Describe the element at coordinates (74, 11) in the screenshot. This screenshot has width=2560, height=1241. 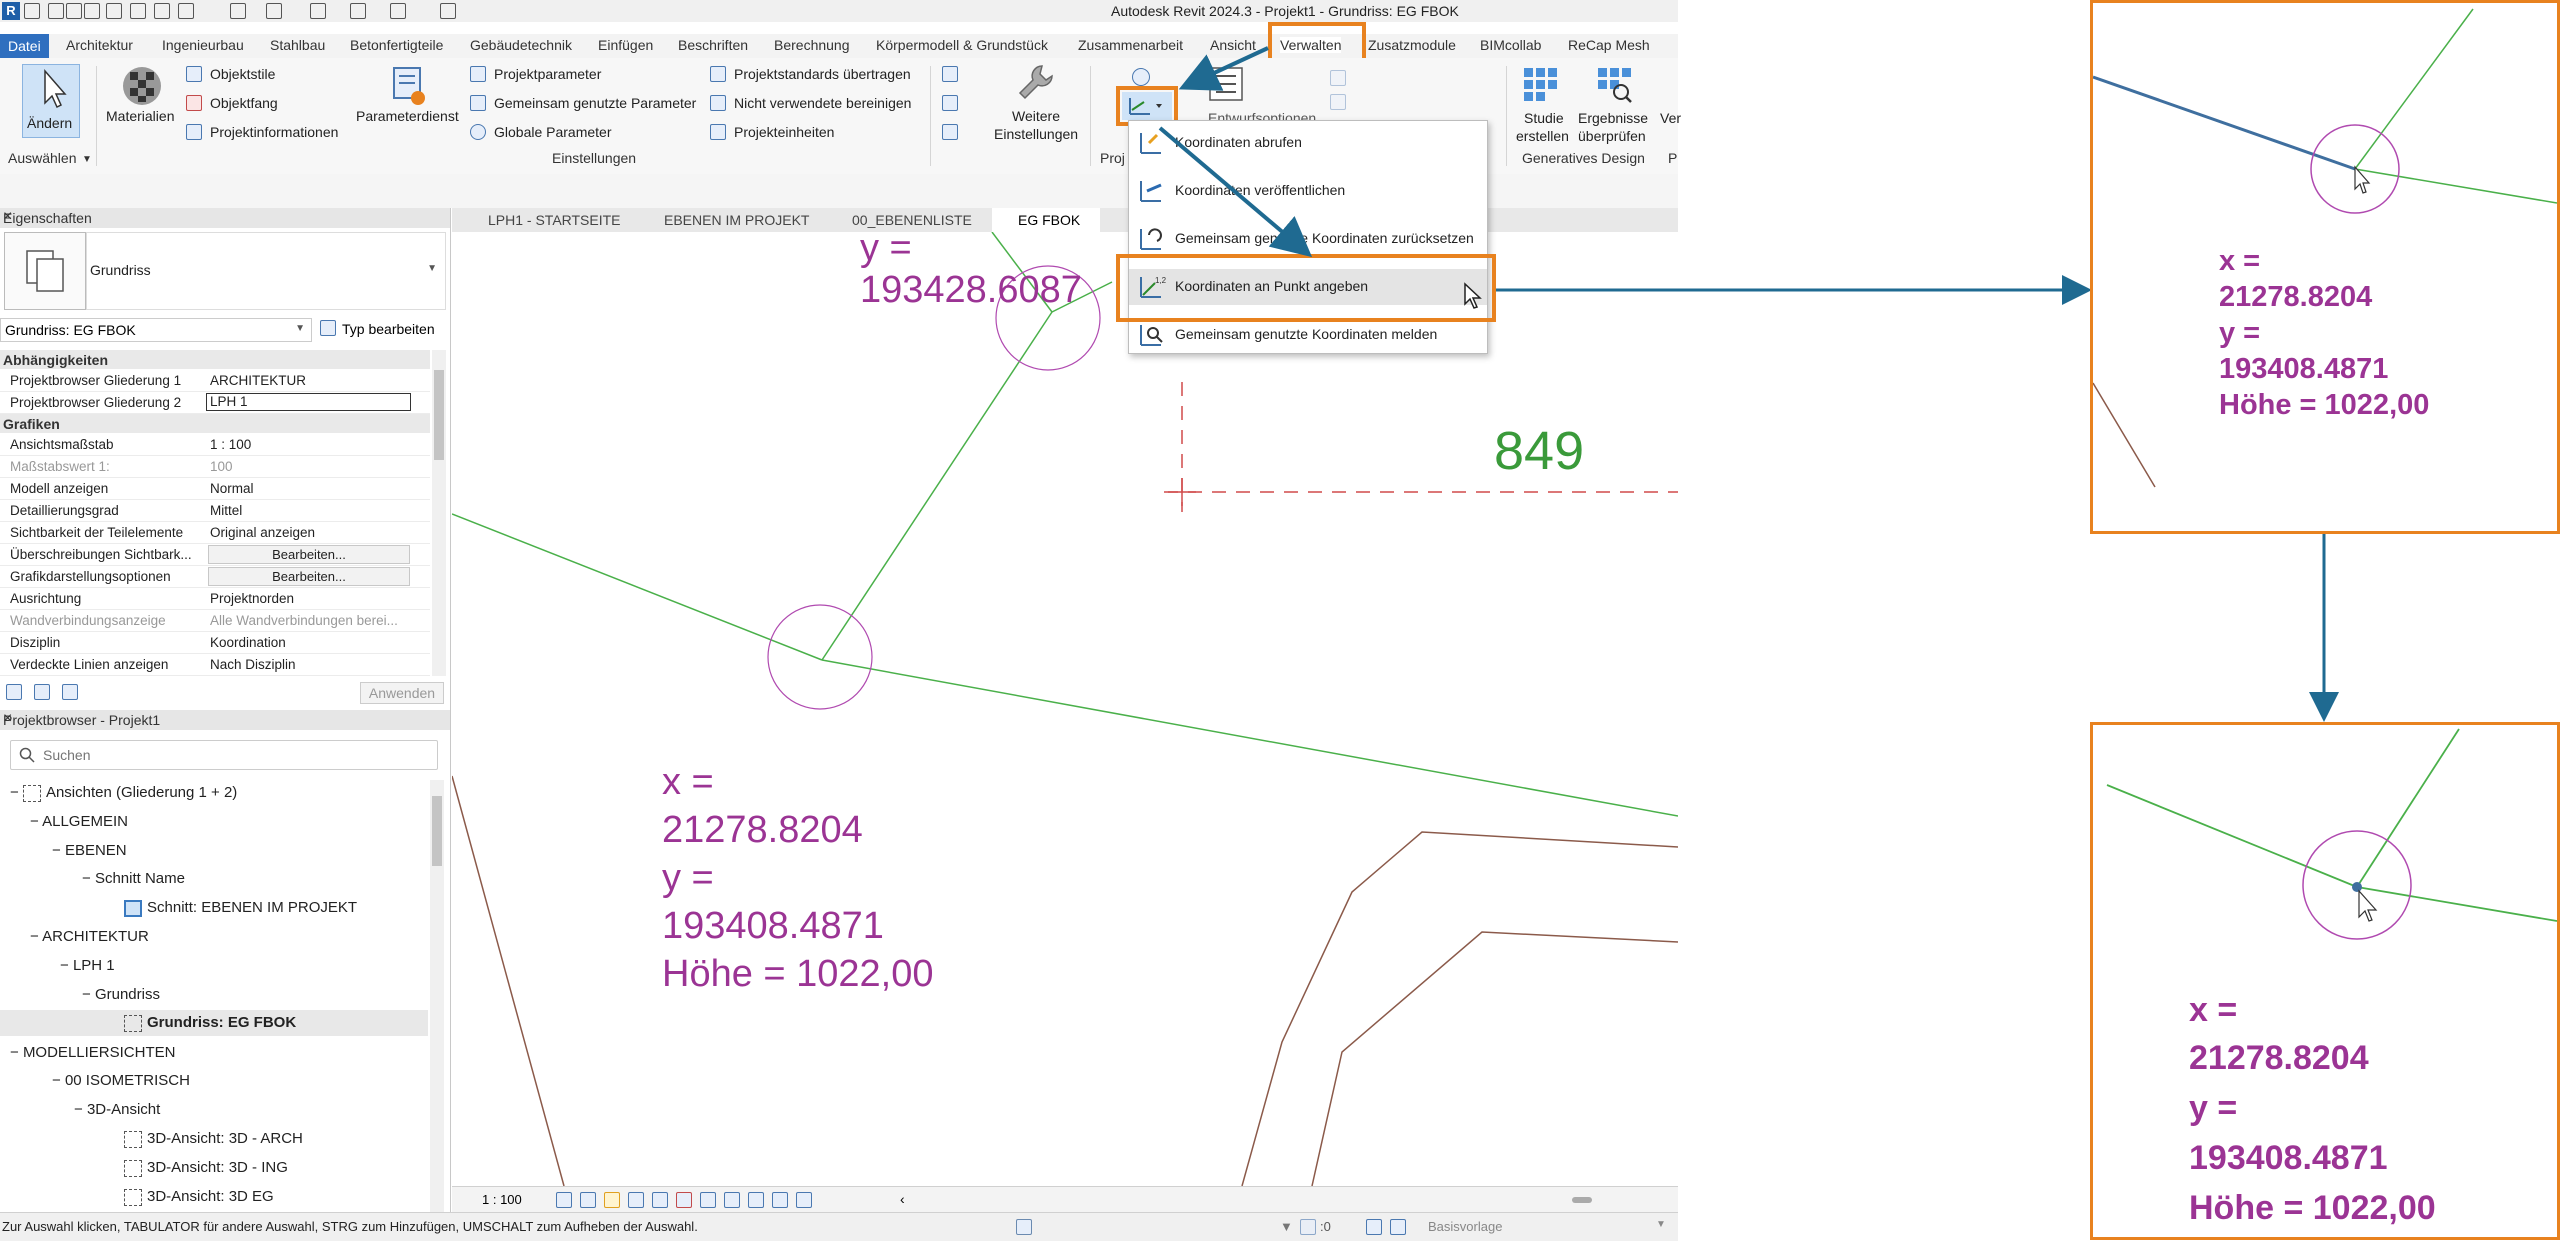
I see `save-icon` at that location.